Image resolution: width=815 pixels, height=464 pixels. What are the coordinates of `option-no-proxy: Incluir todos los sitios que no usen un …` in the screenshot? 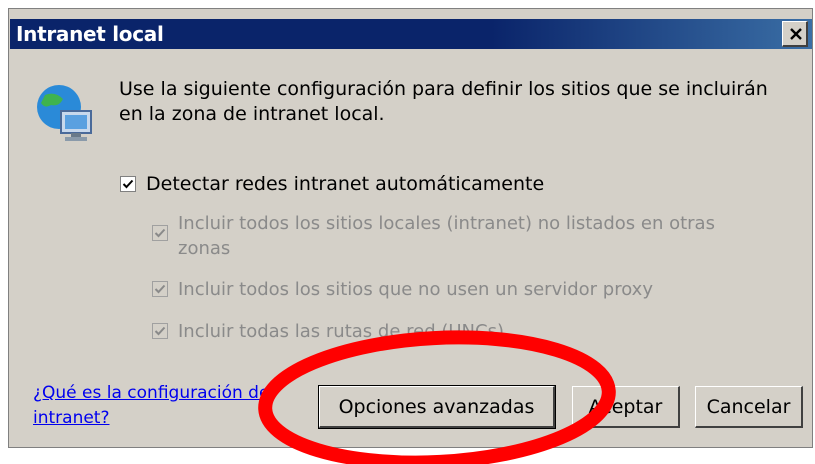 It's located at (402, 289).